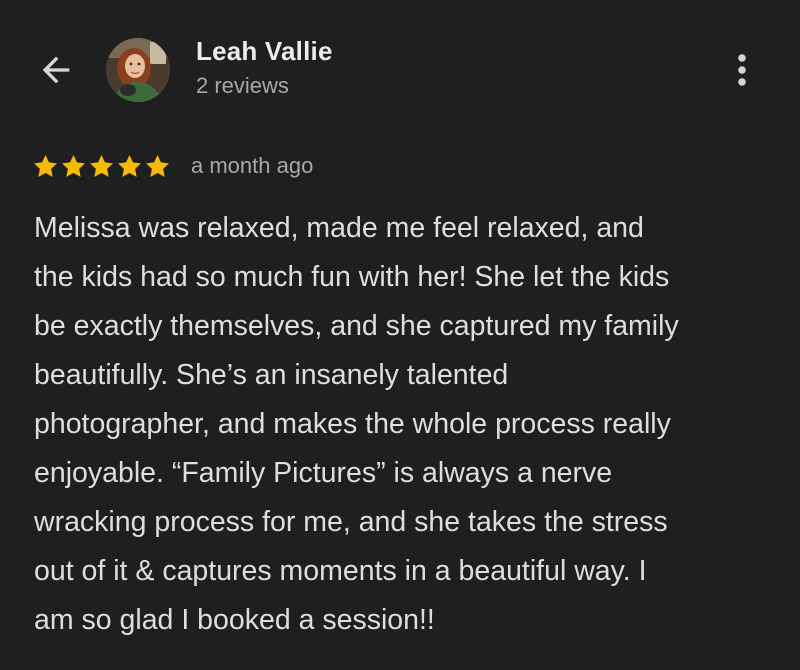 The height and width of the screenshot is (670, 800). I want to click on avatar, so click(138, 70).